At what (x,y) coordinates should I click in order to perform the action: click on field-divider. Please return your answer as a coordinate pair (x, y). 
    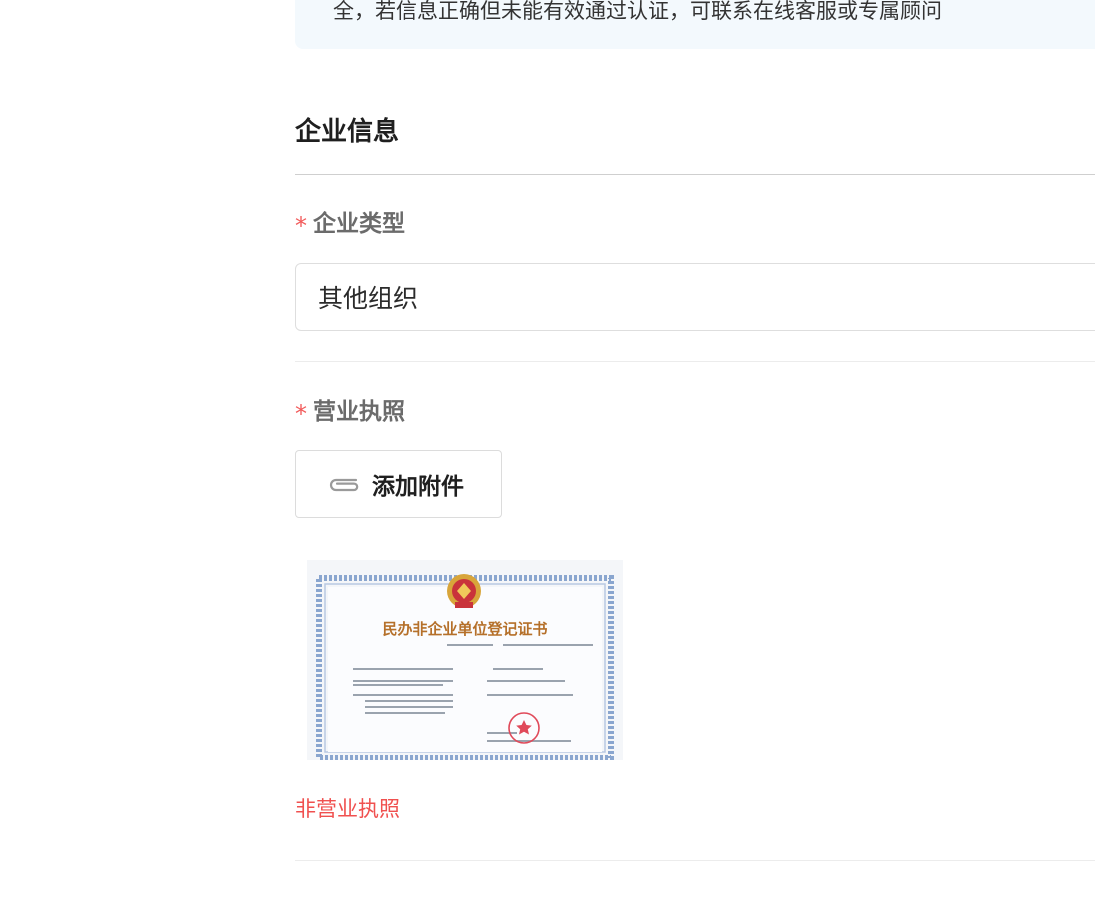
    Looking at the image, I should click on (695, 361).